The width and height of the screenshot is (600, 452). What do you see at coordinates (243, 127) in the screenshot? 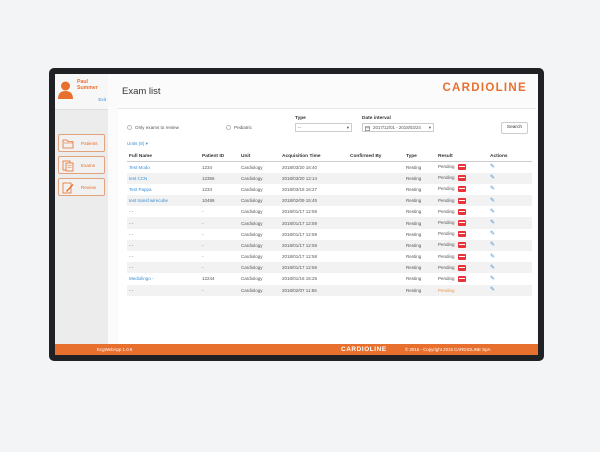
I see `pediatric-label: Pediatric` at bounding box center [243, 127].